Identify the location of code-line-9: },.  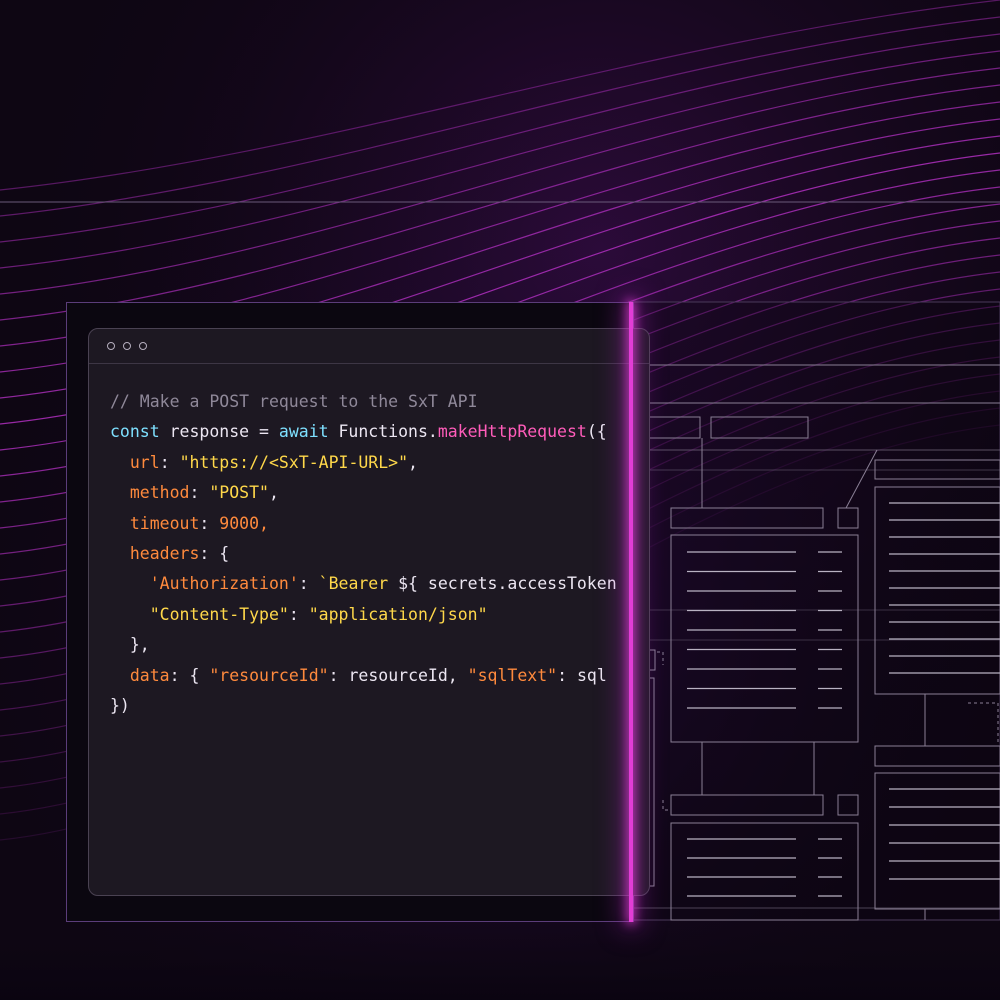
(363, 645).